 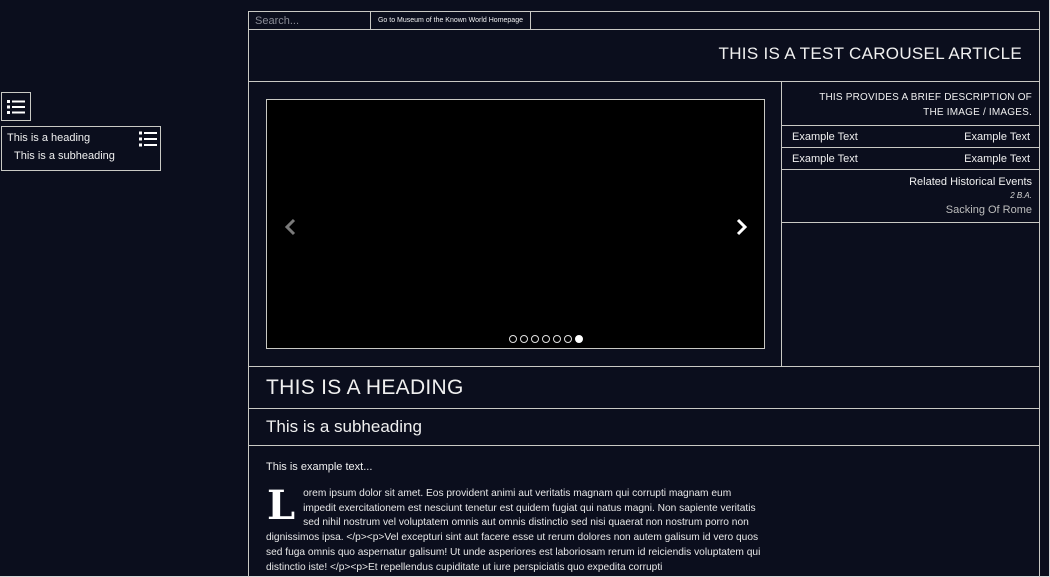 What do you see at coordinates (48, 138) in the screenshot?
I see `toc-heading-link: This is a heading` at bounding box center [48, 138].